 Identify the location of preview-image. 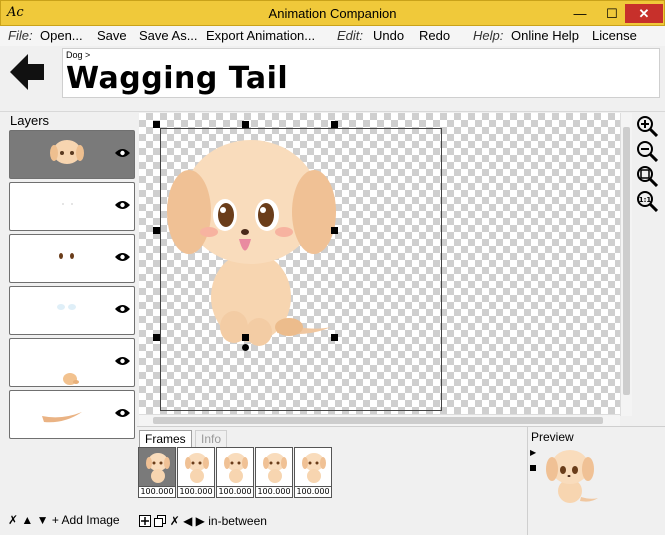
(572, 476).